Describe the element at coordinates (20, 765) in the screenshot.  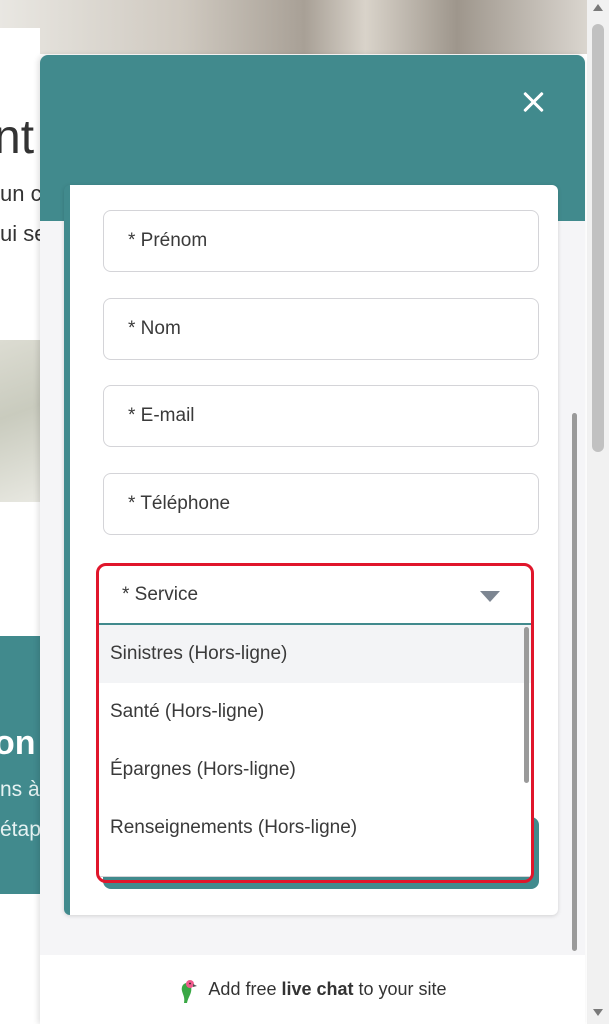
I see `background-teal-section: on ns à étap` at that location.